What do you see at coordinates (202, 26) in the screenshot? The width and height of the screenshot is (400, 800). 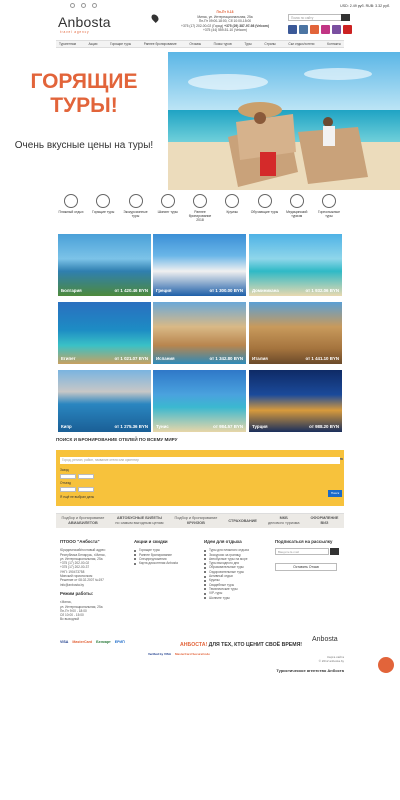 I see `phone-city: +375 (17) 202-00-02 (Город)` at bounding box center [202, 26].